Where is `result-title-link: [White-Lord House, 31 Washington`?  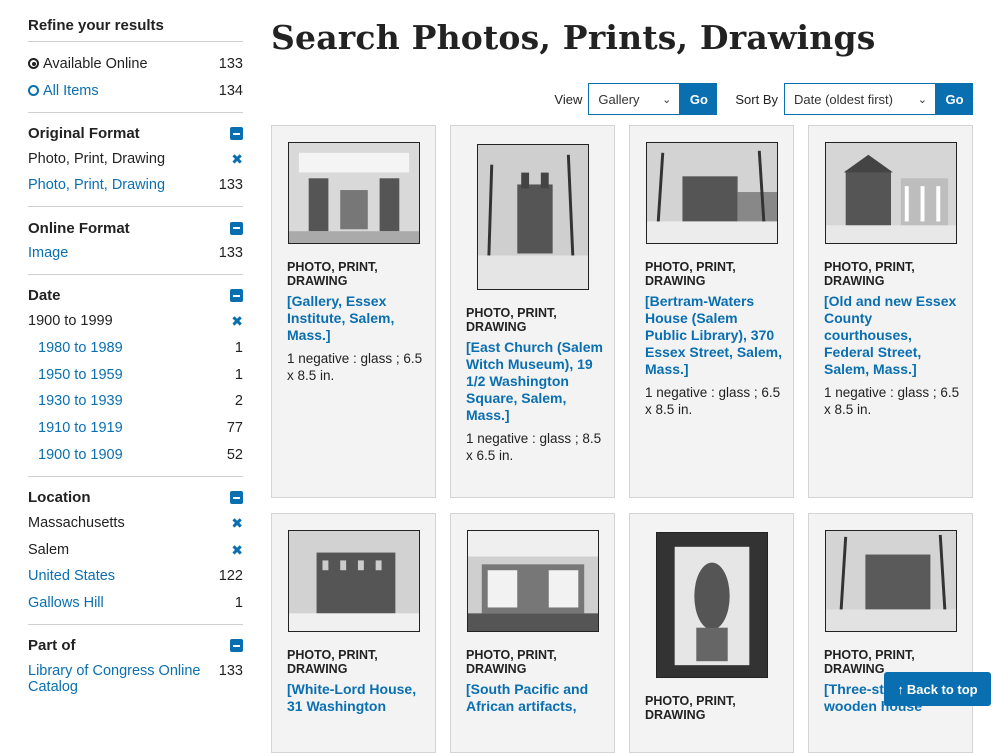
result-title-link: [White-Lord House, 31 Washington is located at coordinates (356, 698).